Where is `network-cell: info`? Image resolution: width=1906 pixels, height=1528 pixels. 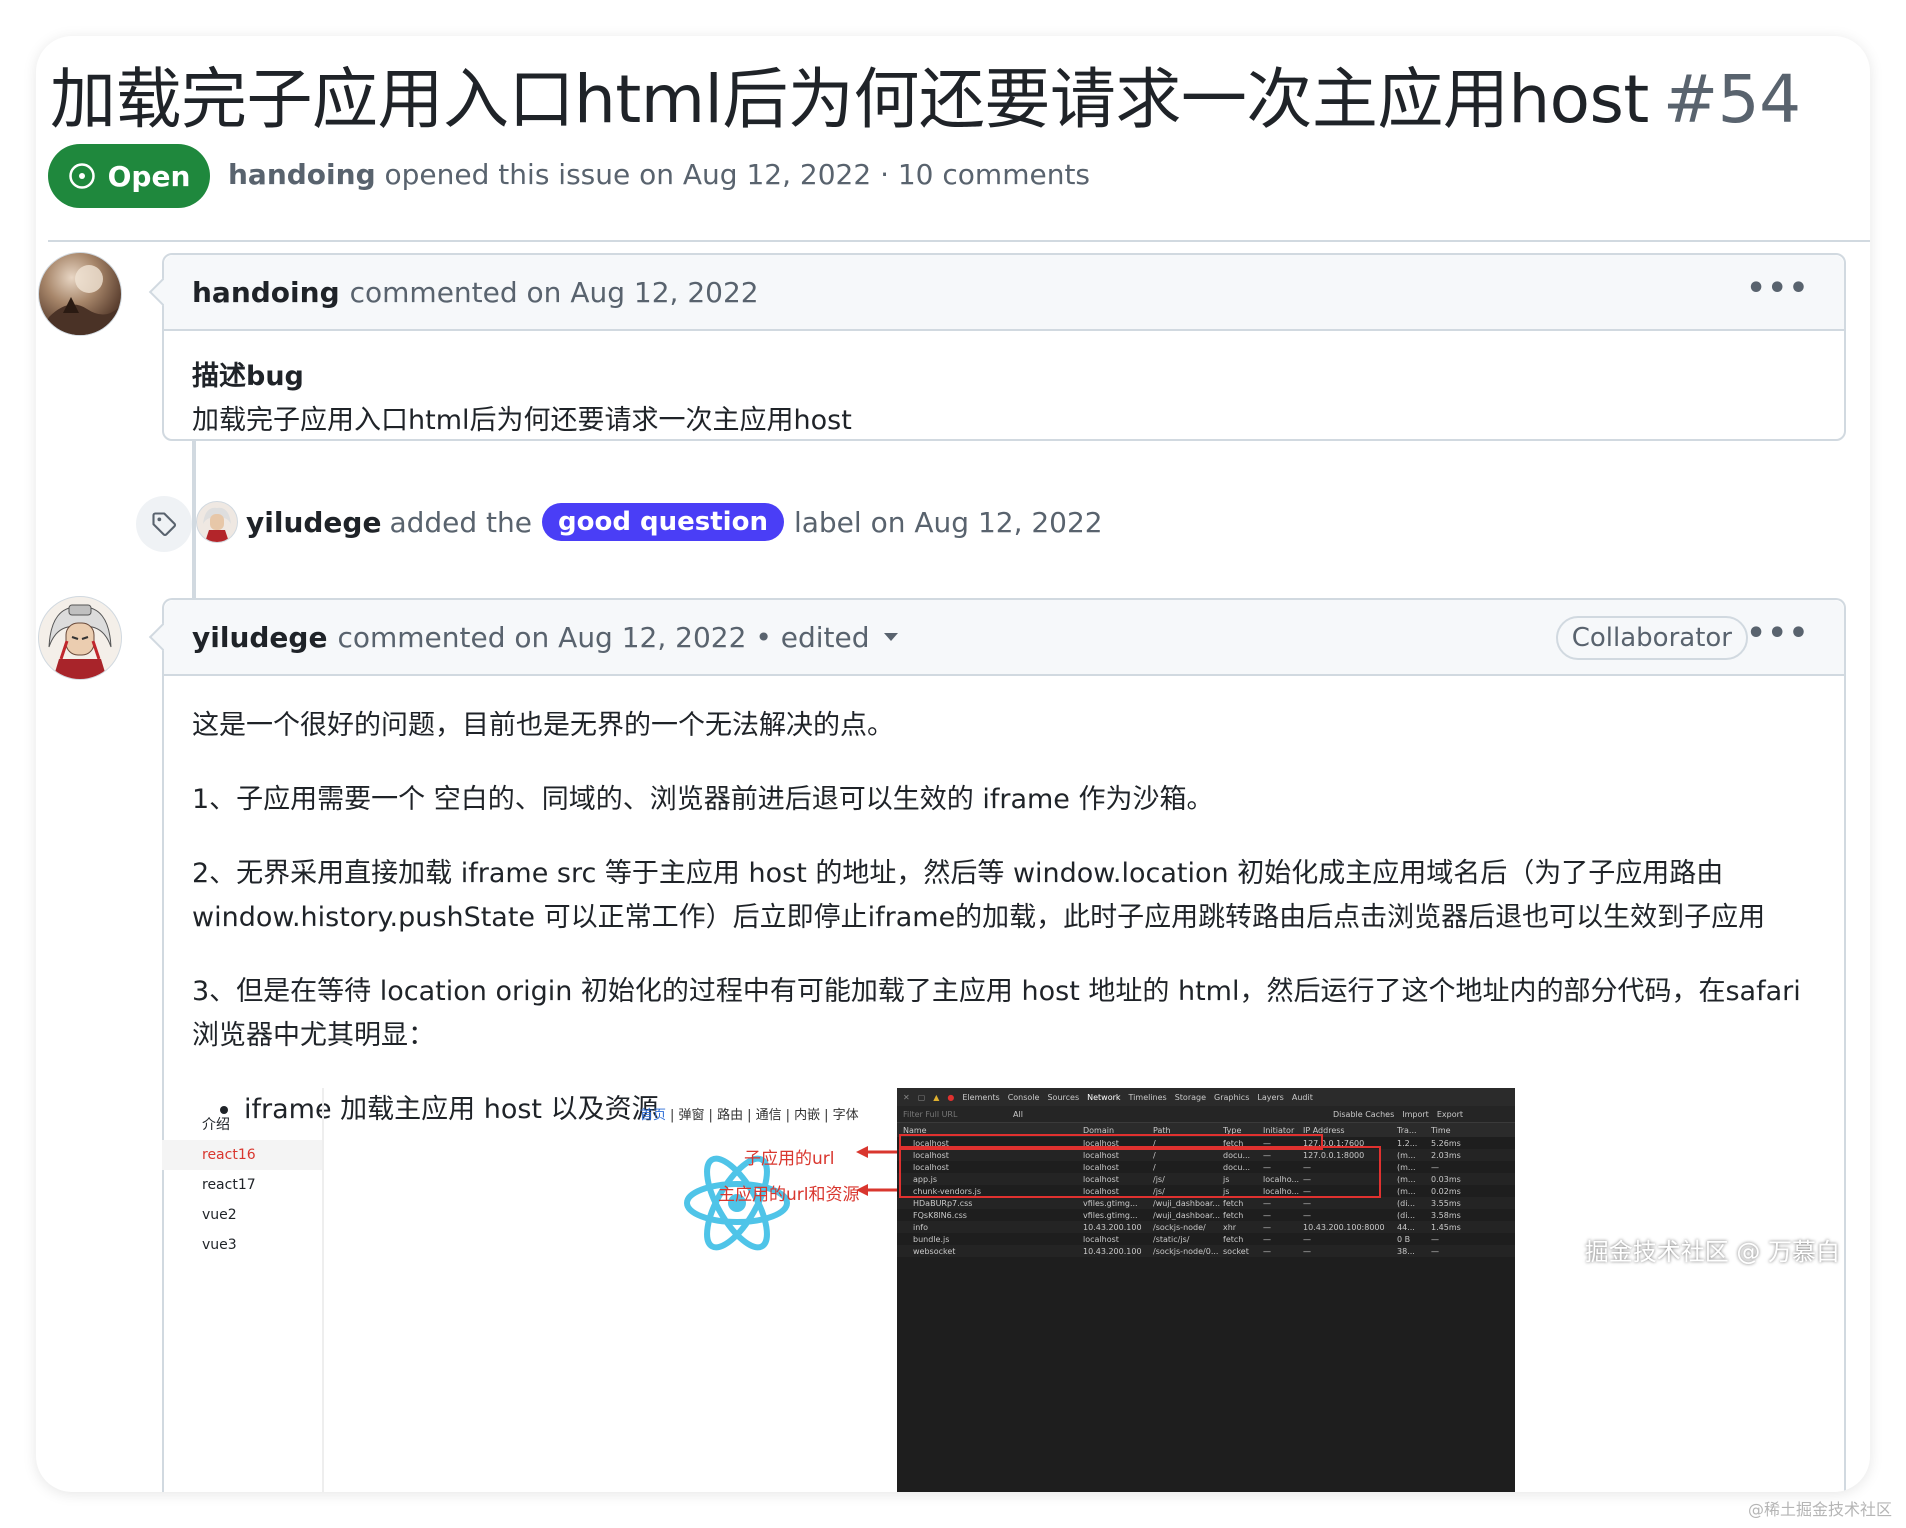 network-cell: info is located at coordinates (921, 1227).